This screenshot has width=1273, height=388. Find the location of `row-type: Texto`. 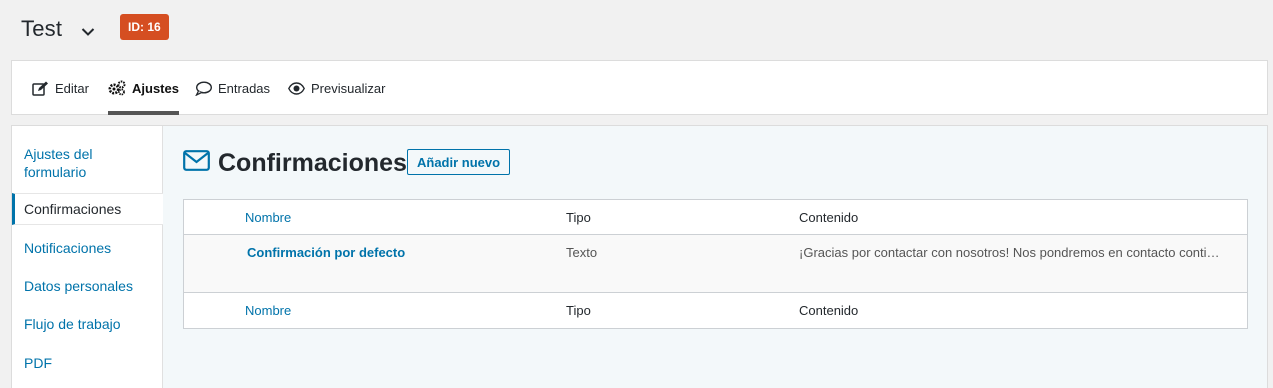

row-type: Texto is located at coordinates (582, 252).